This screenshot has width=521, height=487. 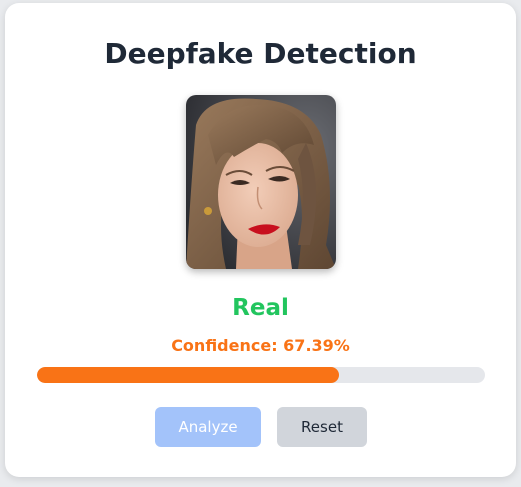 I want to click on page-title: Deepfake Detection, so click(x=260, y=53).